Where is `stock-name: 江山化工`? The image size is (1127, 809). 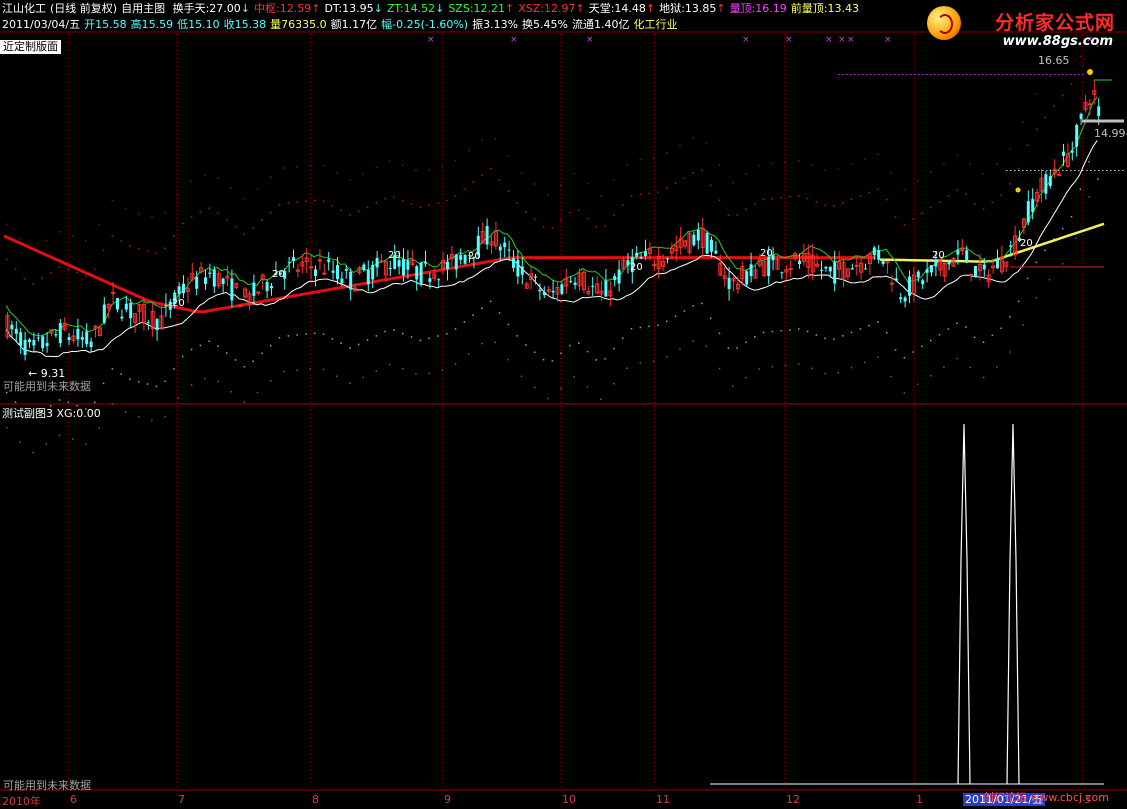
stock-name: 江山化工 is located at coordinates (24, 8).